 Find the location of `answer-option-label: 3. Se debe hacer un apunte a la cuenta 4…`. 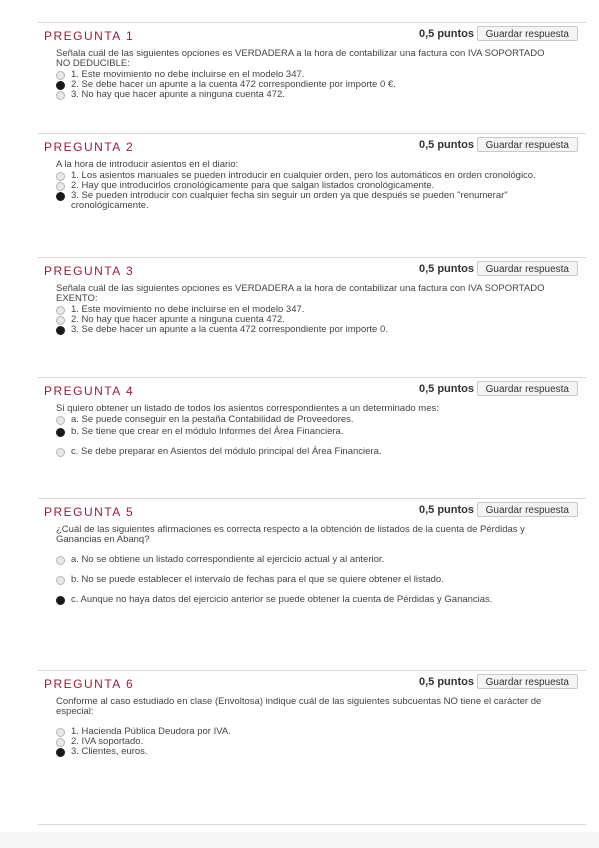

answer-option-label: 3. Se debe hacer un apunte a la cuenta 4… is located at coordinates (229, 329).